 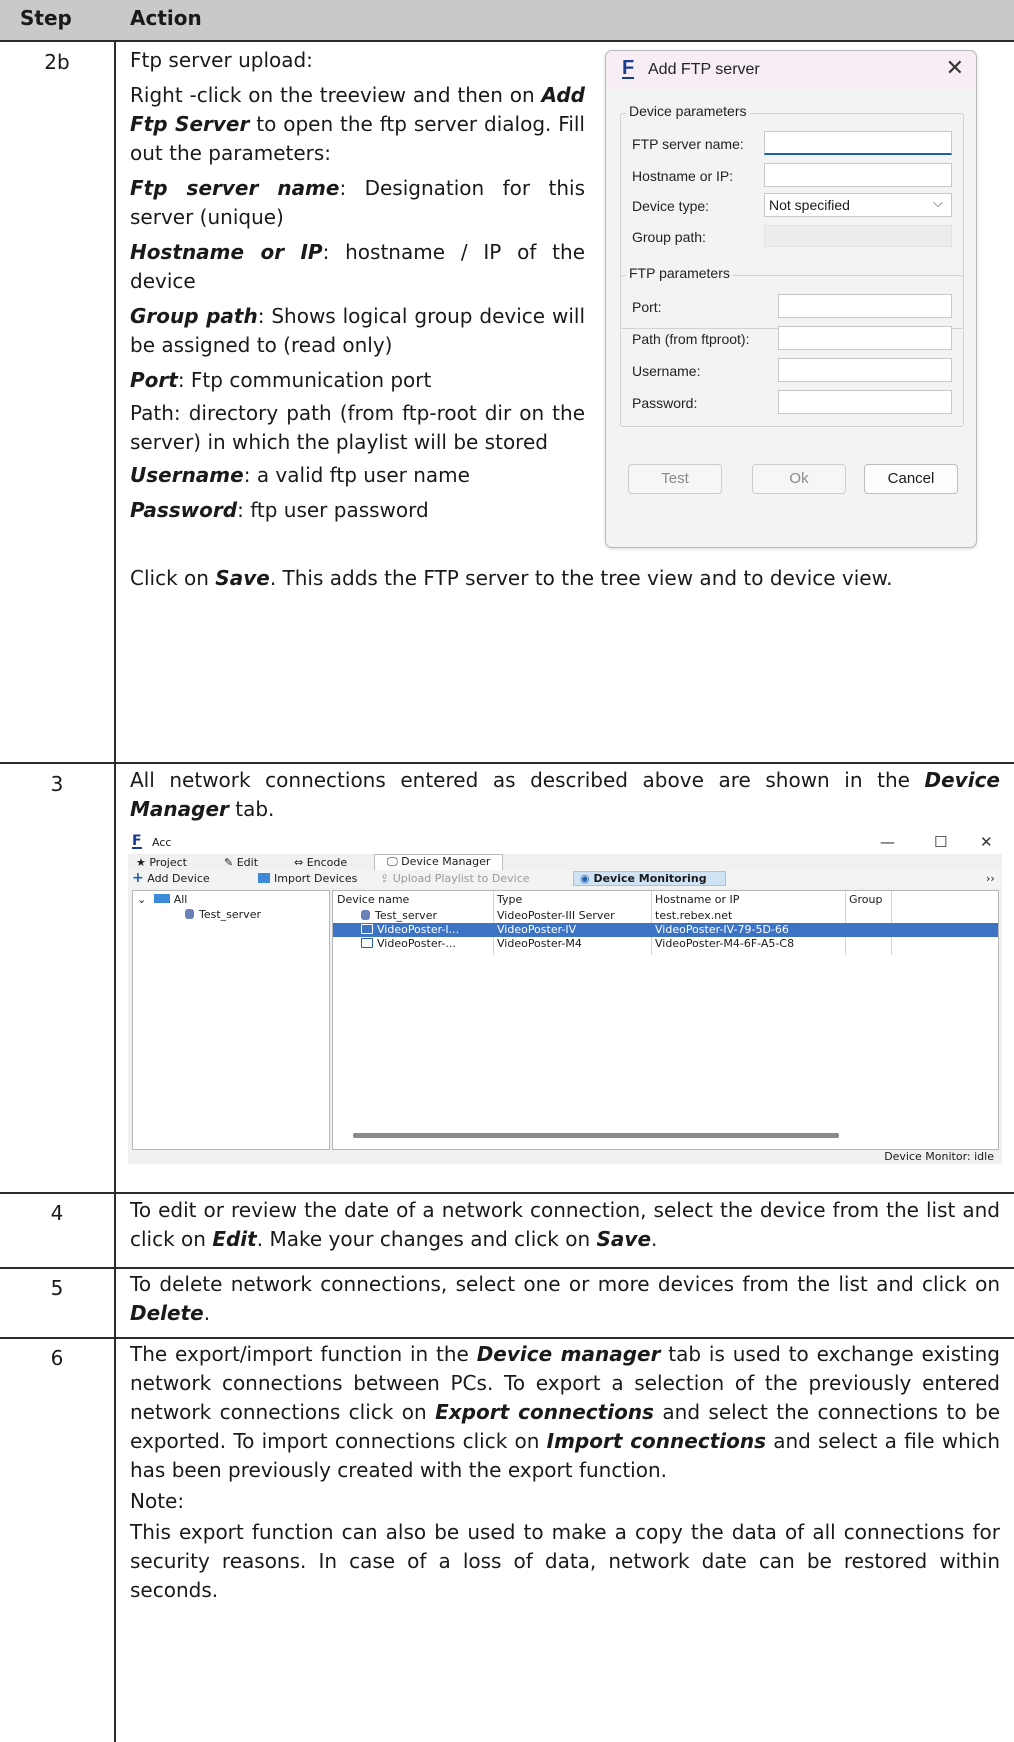 I want to click on cell-hostname: VideoPoster-IV-79-5D-66, so click(x=722, y=929).